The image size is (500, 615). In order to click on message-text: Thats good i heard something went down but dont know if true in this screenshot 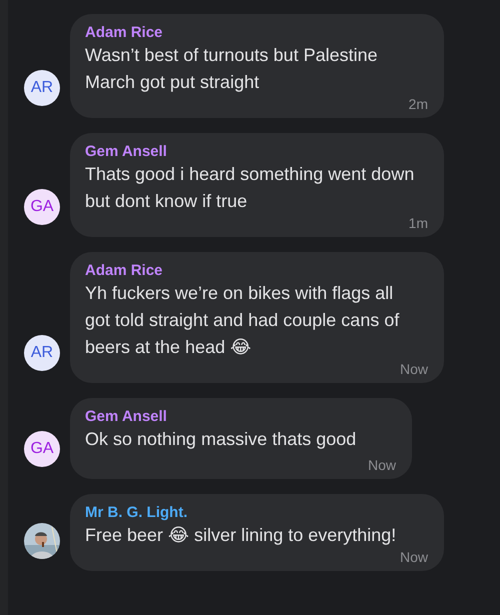, I will do `click(250, 188)`.